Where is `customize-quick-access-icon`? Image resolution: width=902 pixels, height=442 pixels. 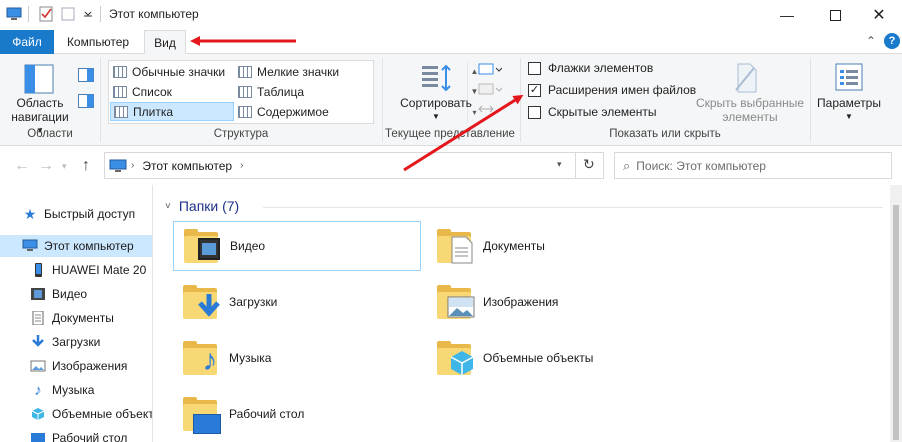
customize-quick-access-icon is located at coordinates (88, 14).